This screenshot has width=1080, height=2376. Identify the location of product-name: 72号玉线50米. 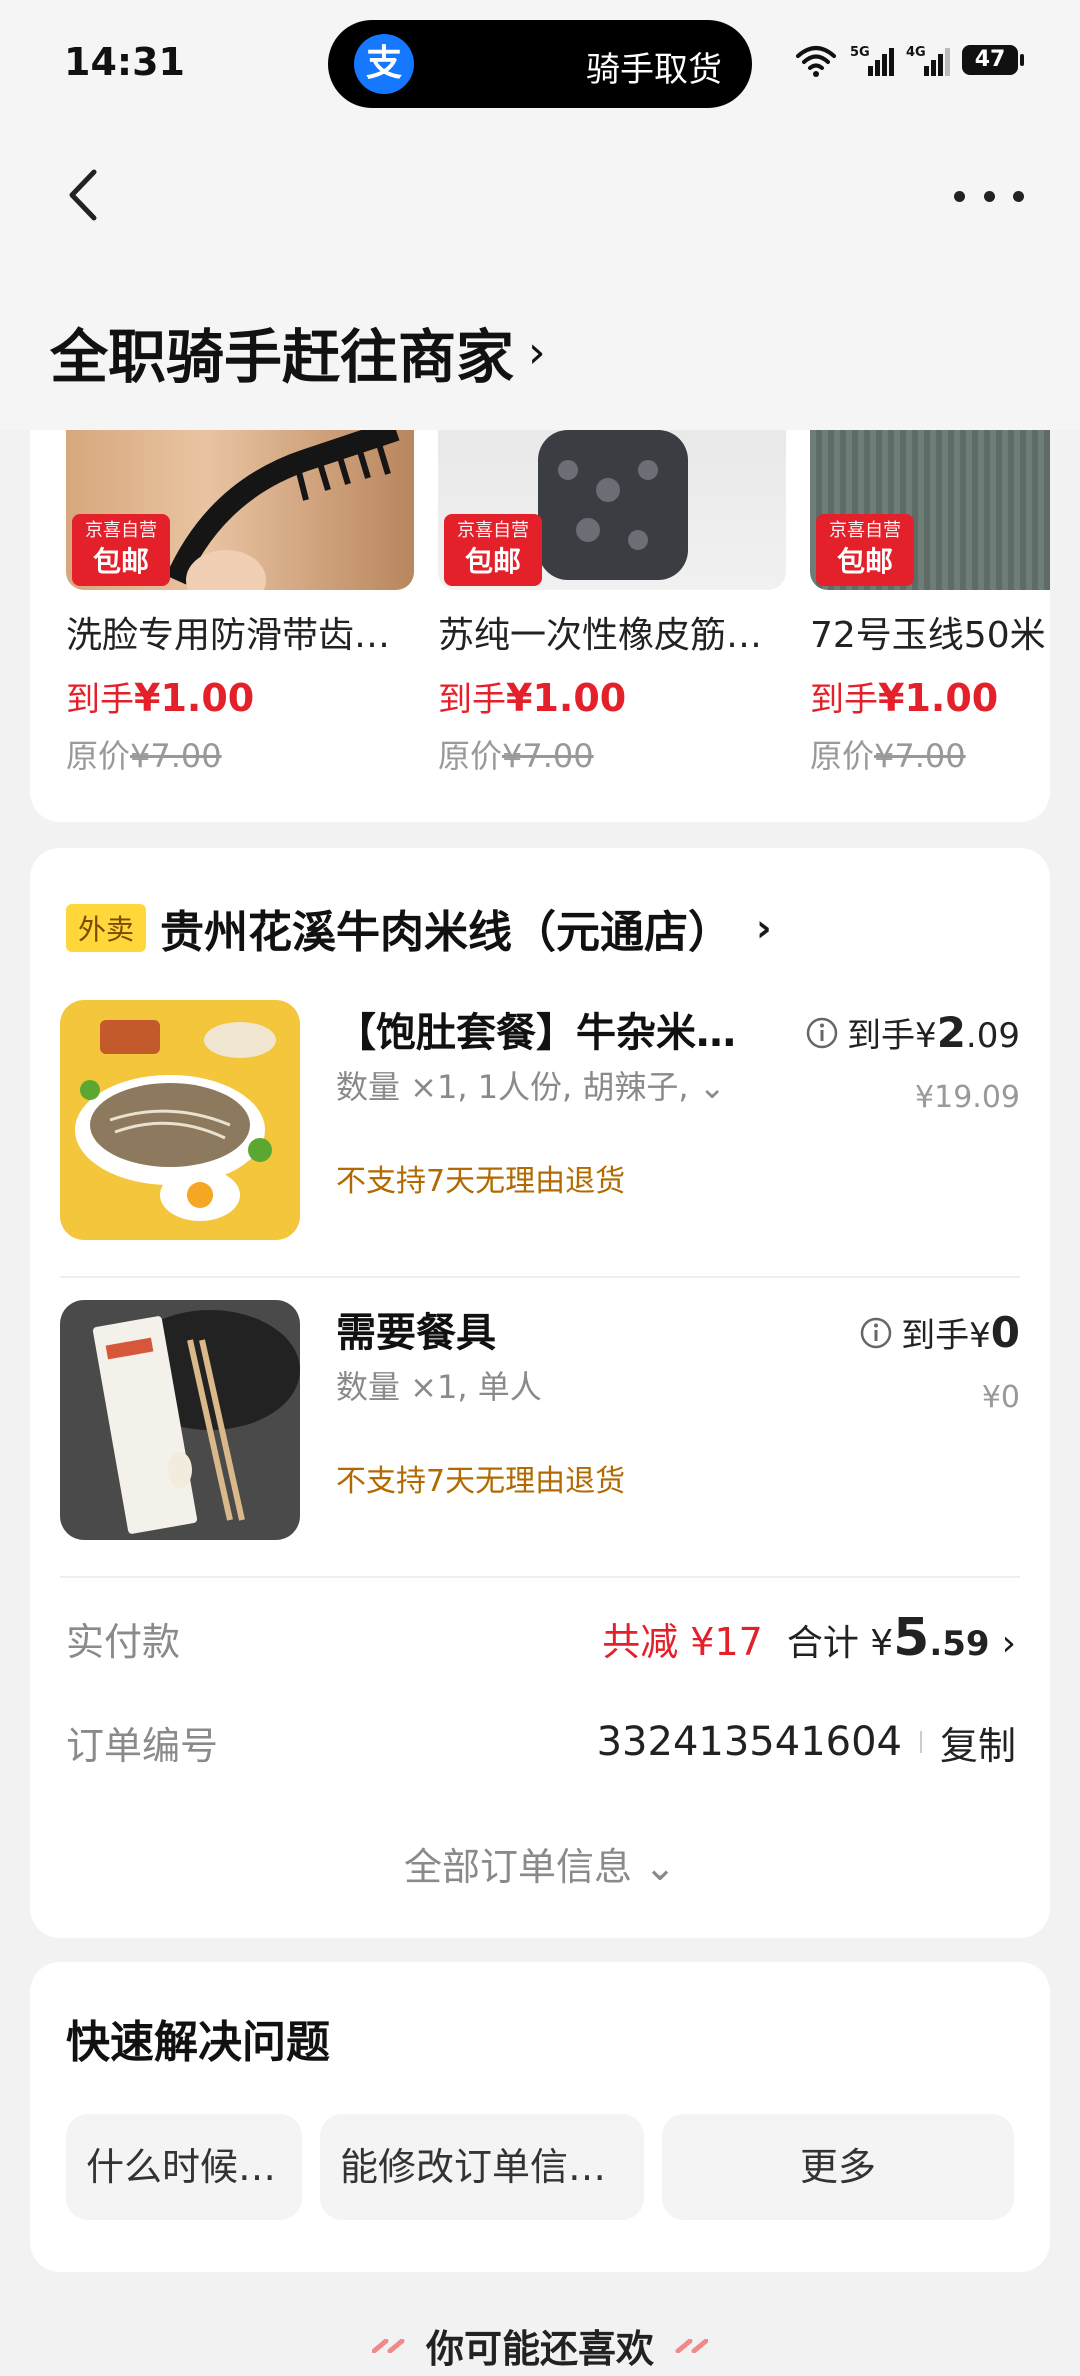
(928, 635).